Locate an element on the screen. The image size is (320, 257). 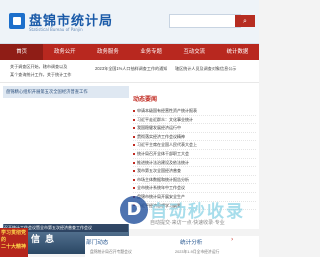
list-item: 习近平主席在全国人民代表大会上 is located at coordinates (194, 145).